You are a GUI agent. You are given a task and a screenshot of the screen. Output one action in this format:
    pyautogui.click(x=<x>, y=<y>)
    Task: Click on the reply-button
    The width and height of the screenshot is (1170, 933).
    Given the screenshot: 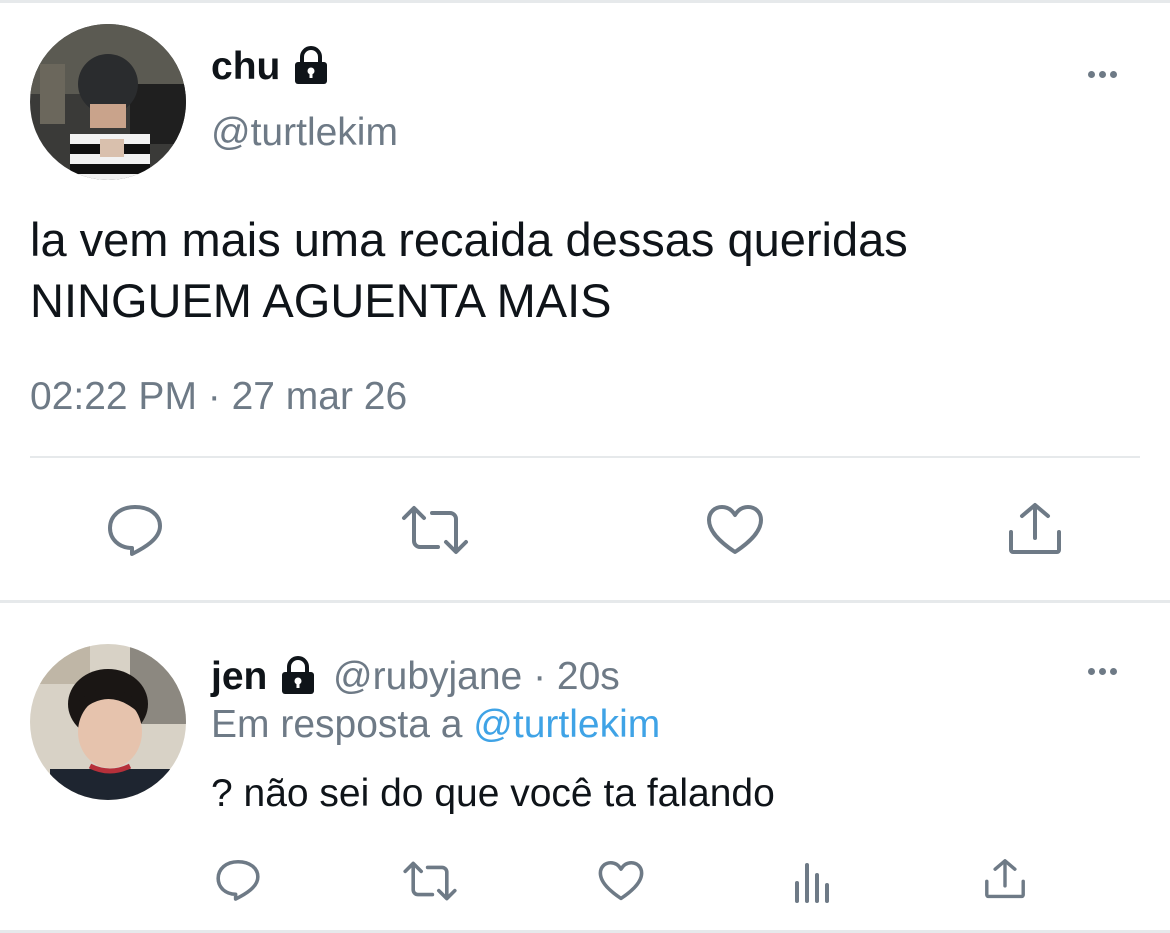 What is the action you would take?
    pyautogui.click(x=135, y=530)
    